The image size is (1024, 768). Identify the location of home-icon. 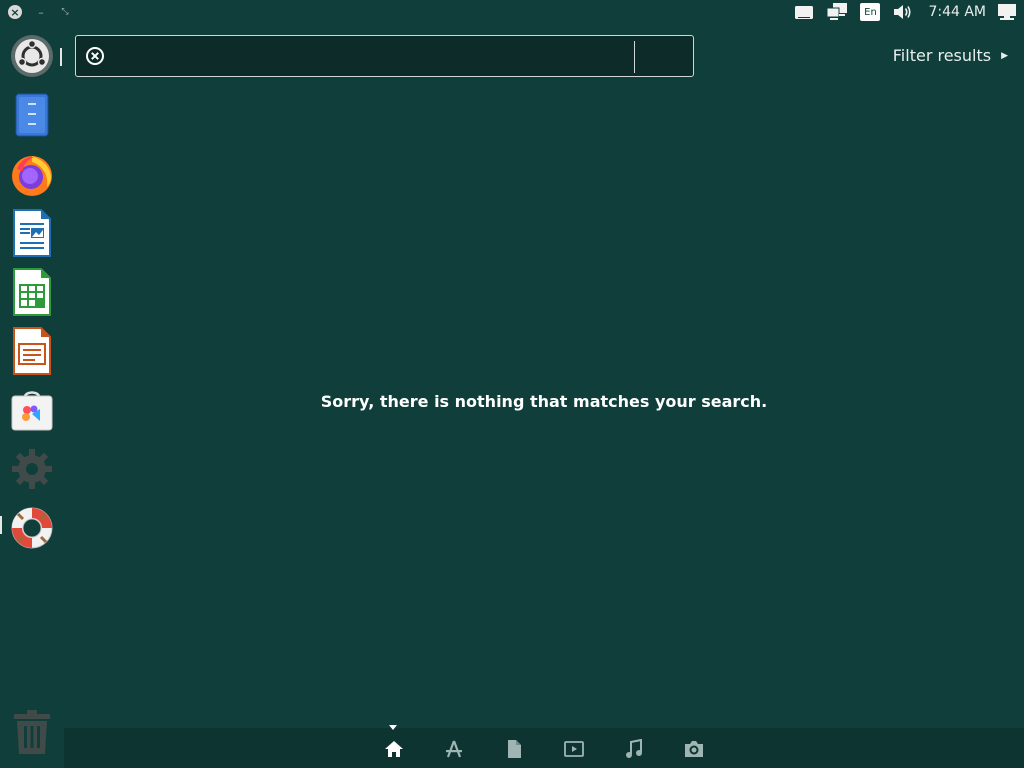
(394, 749).